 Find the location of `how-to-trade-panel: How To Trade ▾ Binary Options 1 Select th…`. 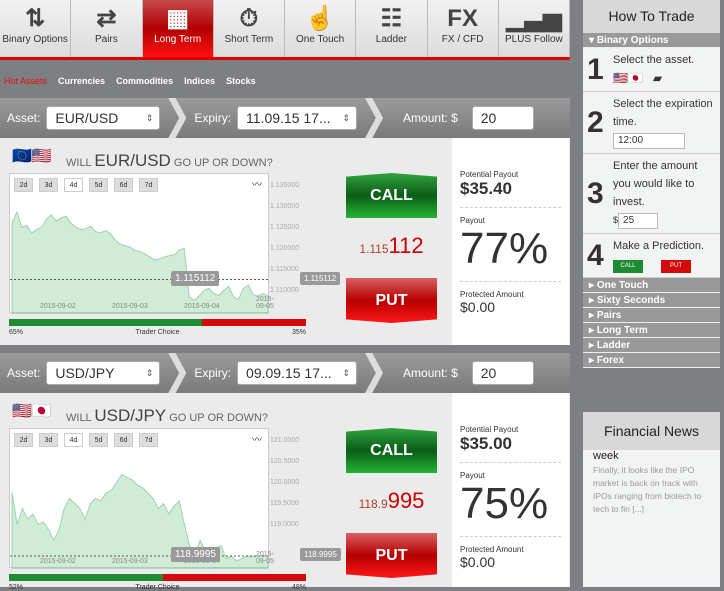

how-to-trade-panel: How To Trade ▾ Binary Options 1 Select th… is located at coordinates (651, 184).